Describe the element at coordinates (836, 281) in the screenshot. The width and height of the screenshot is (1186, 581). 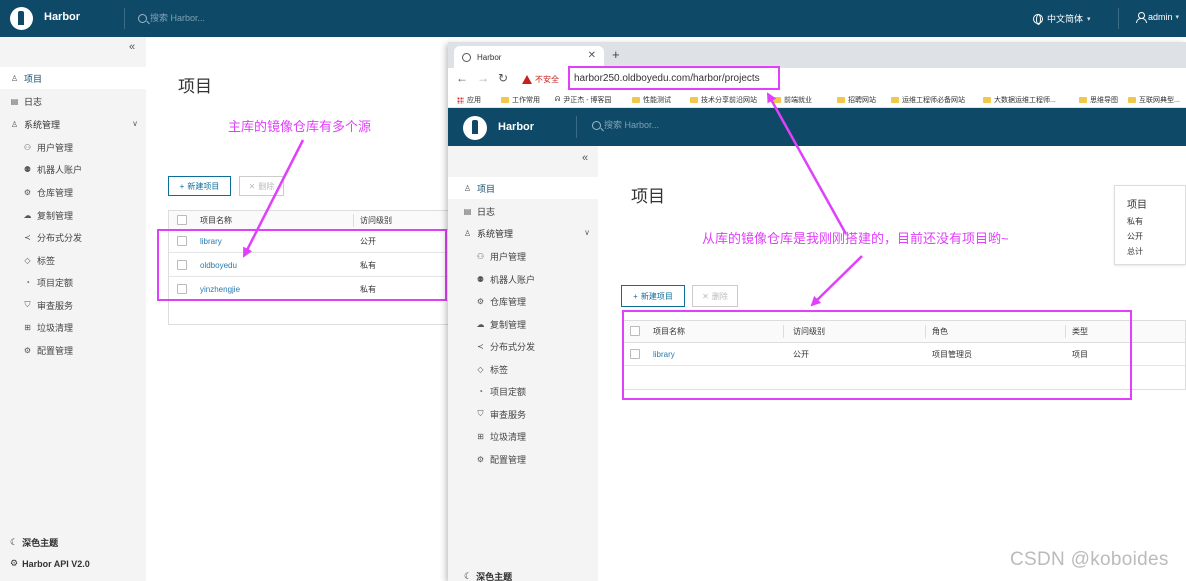
I see `arrow-to-inner-table` at that location.